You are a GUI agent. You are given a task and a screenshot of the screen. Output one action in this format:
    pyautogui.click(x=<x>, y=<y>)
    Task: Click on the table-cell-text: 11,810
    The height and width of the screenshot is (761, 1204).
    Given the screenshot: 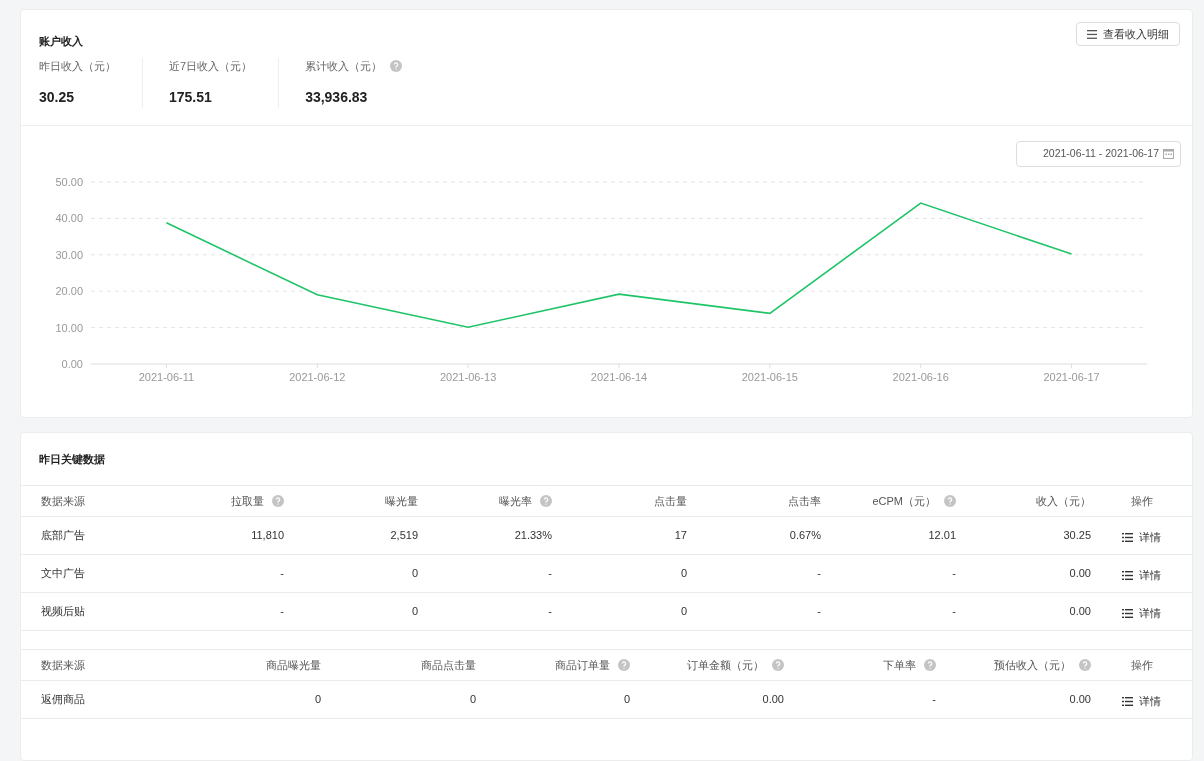 What is the action you would take?
    pyautogui.click(x=267, y=536)
    